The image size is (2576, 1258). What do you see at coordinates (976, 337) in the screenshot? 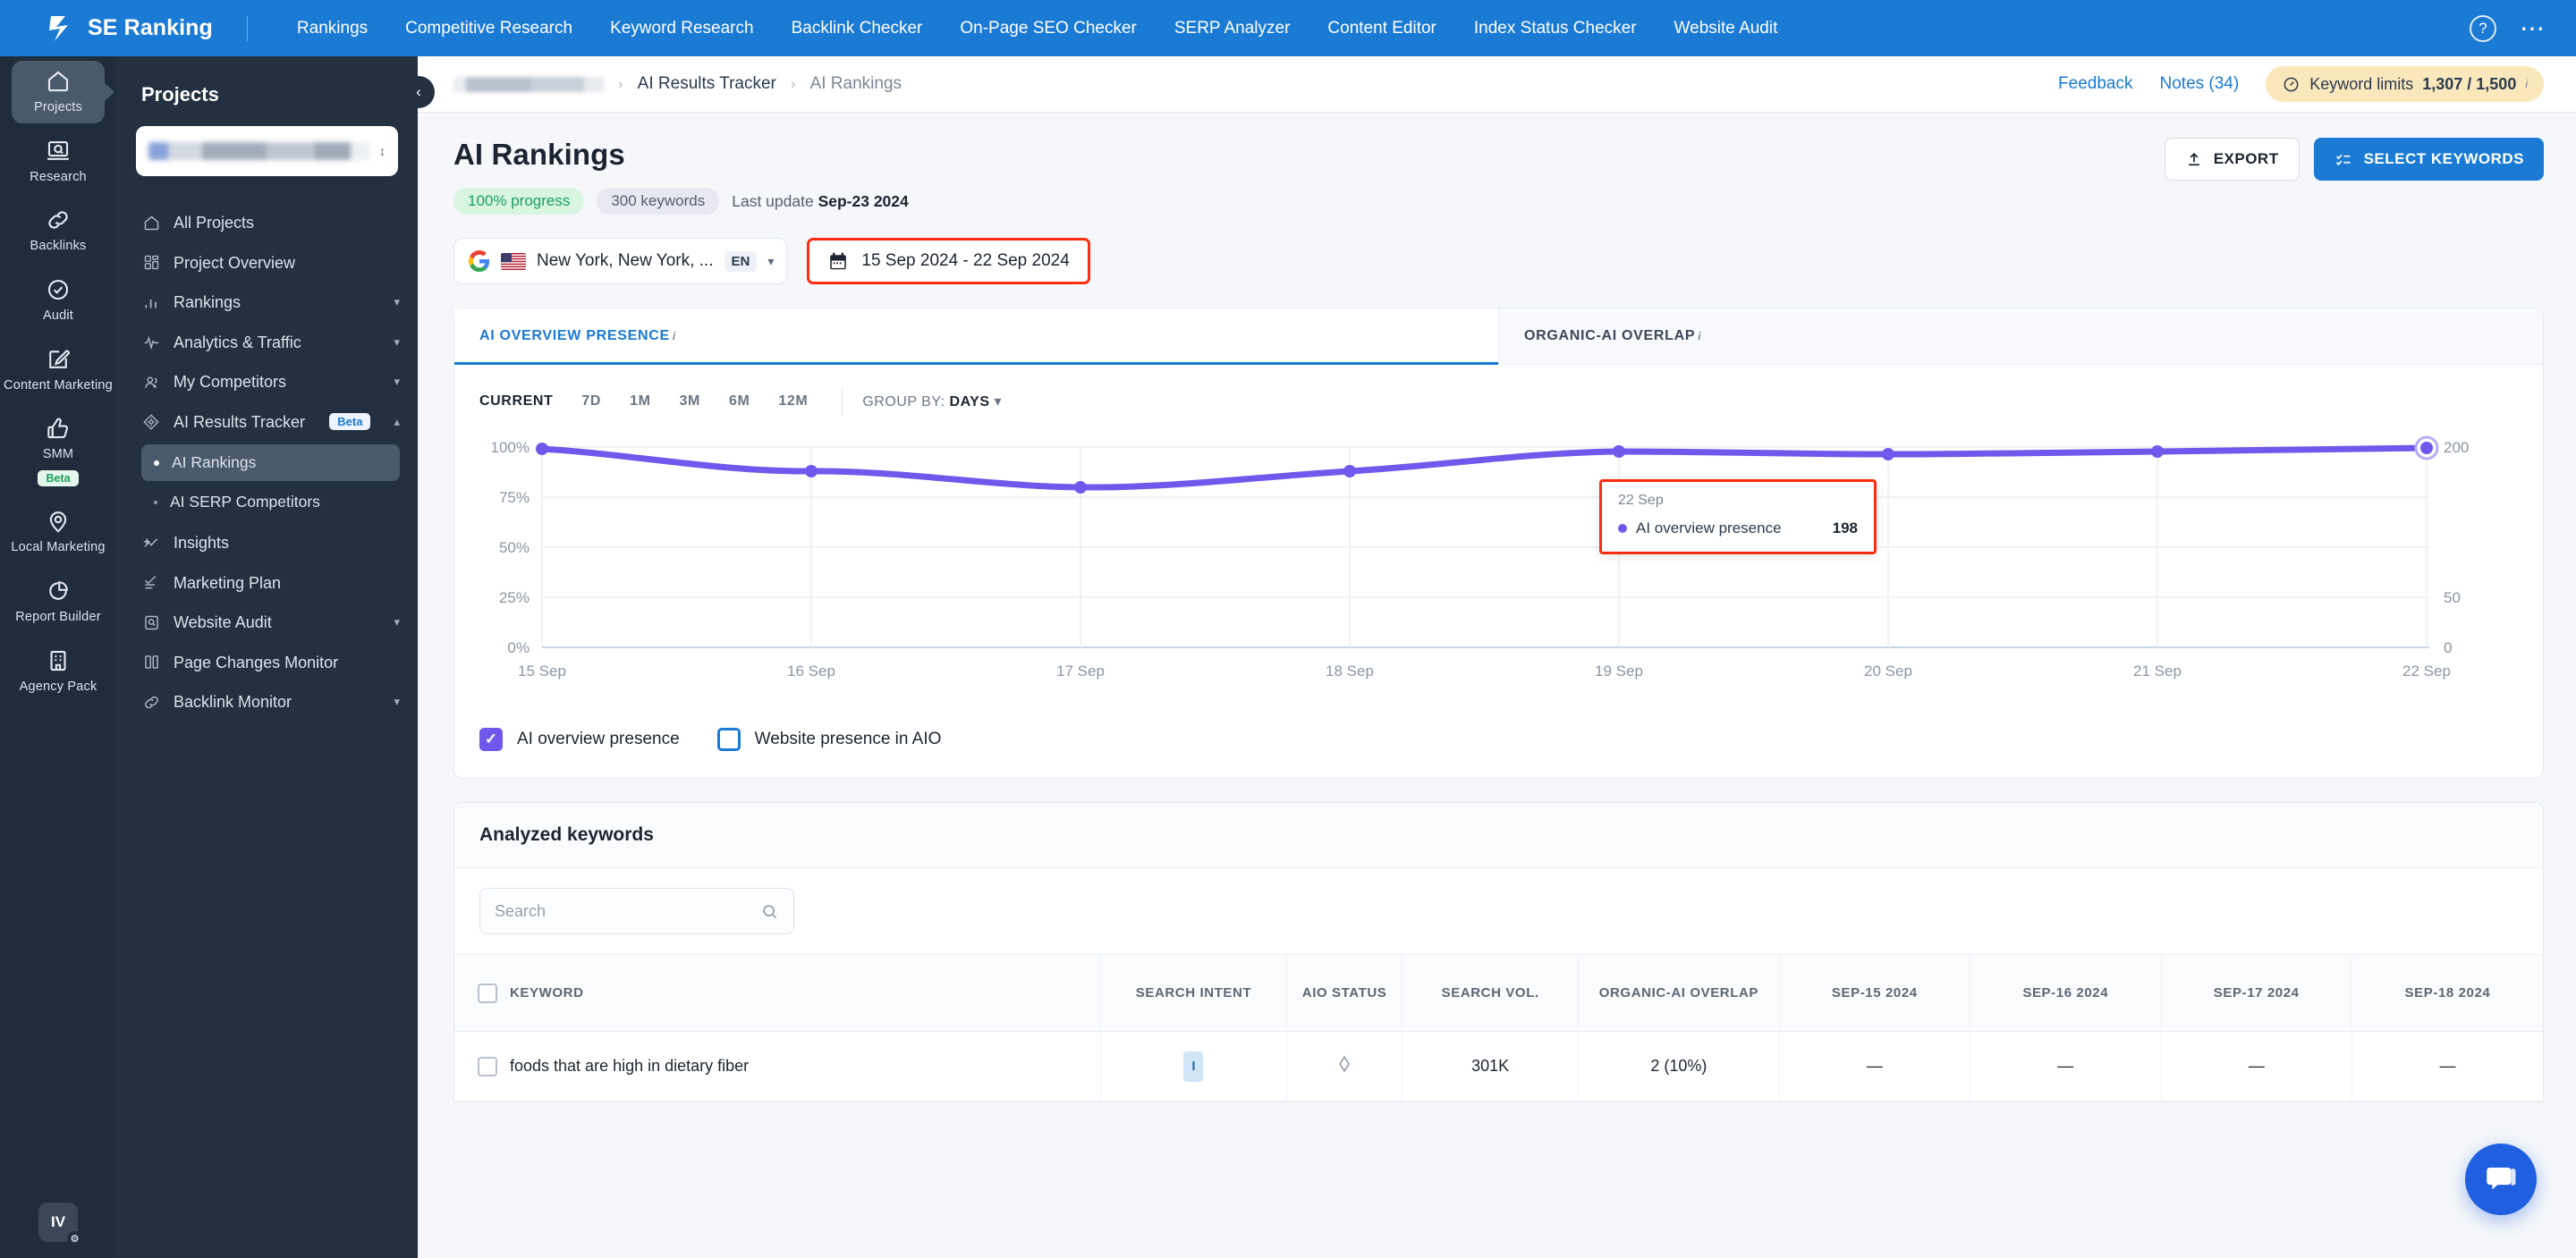
I see `tab-ai-overview-presence: AI OVERVIEW PRESENCE i` at bounding box center [976, 337].